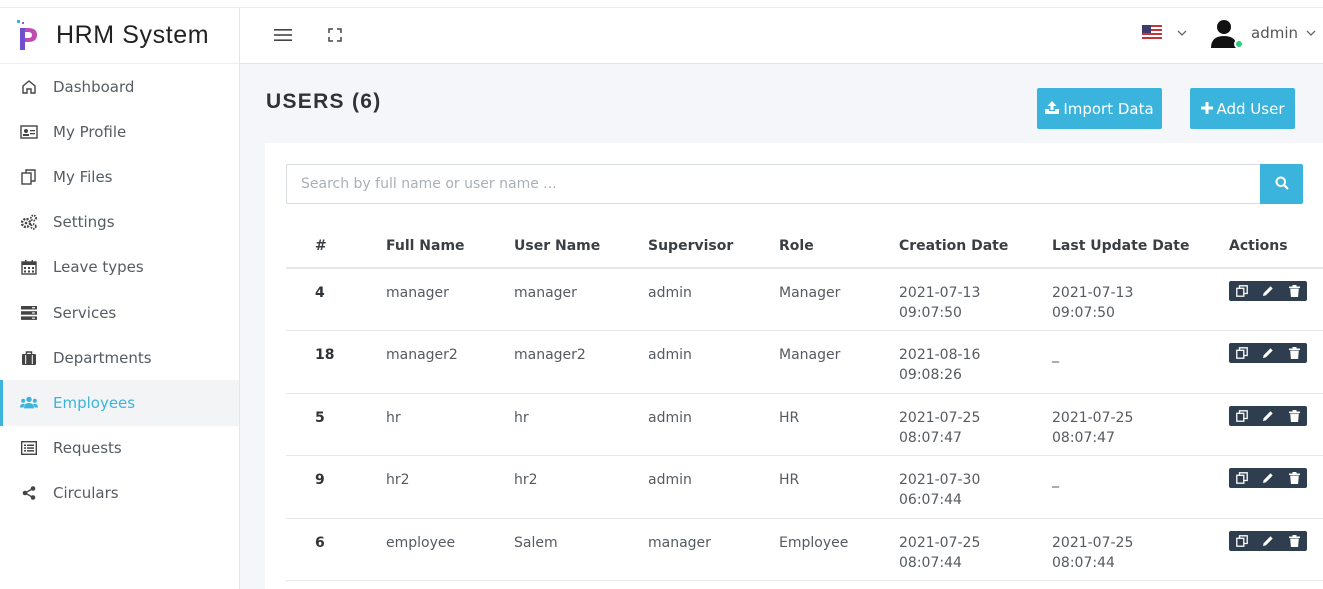  Describe the element at coordinates (839, 299) in the screenshot. I see `cell-role: Manager` at that location.